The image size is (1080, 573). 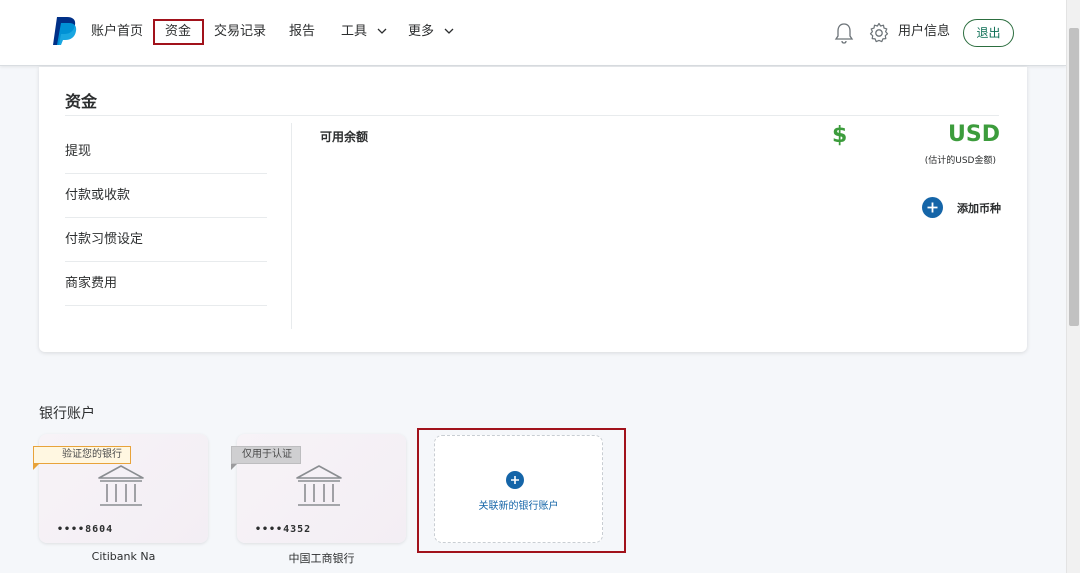 What do you see at coordinates (533, 33) in the screenshot?
I see `top-navigation-bar: 账户首页 资金 交易记录 报告 工具 更多 用户信息 退出` at bounding box center [533, 33].